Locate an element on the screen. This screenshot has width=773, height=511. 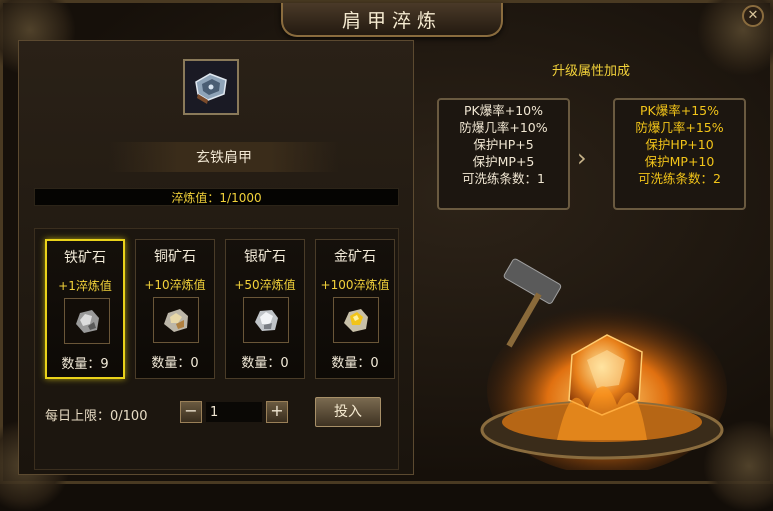
attribute-line: 保护HP+10 is located at coordinates (679, 144).